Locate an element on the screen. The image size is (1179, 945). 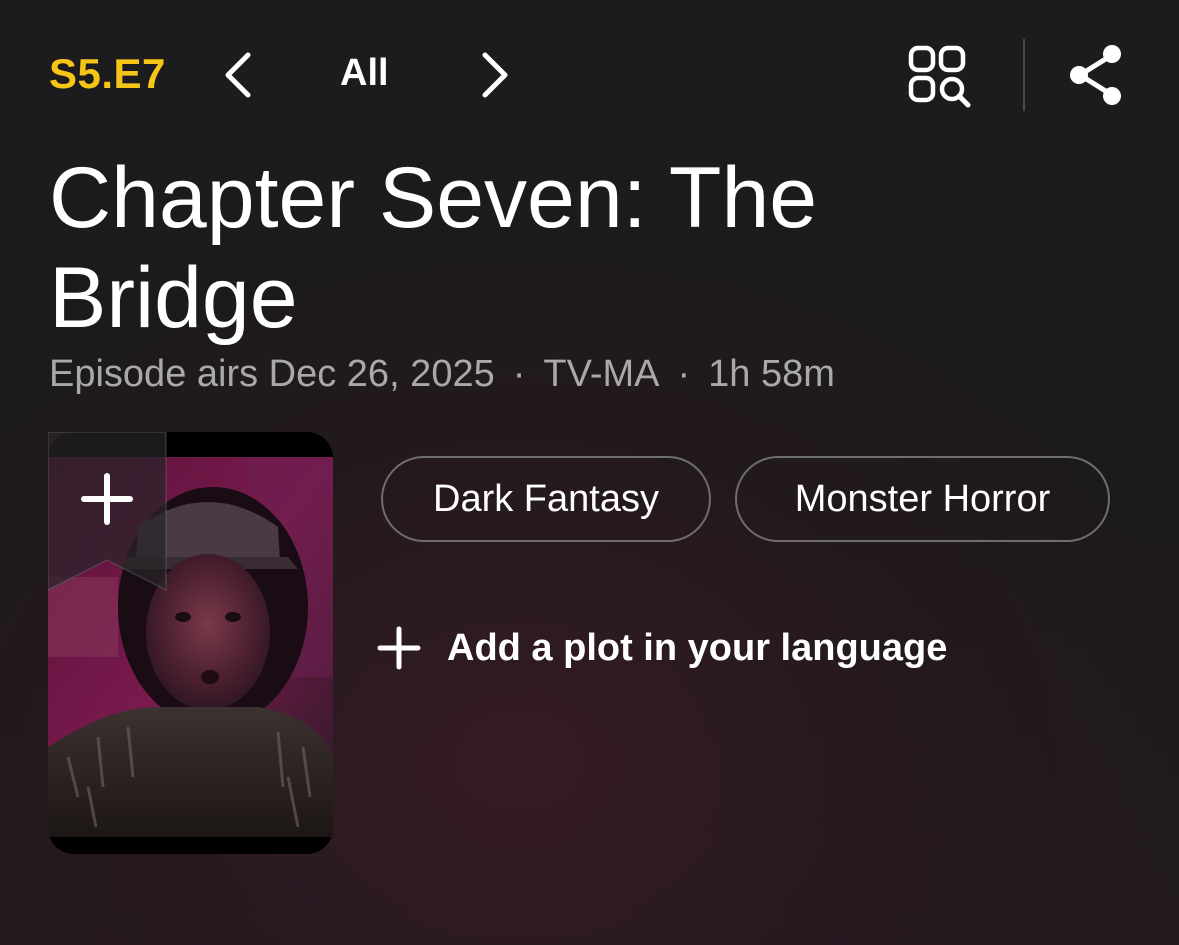
episode-browse-search-icon is located at coordinates (939, 76).